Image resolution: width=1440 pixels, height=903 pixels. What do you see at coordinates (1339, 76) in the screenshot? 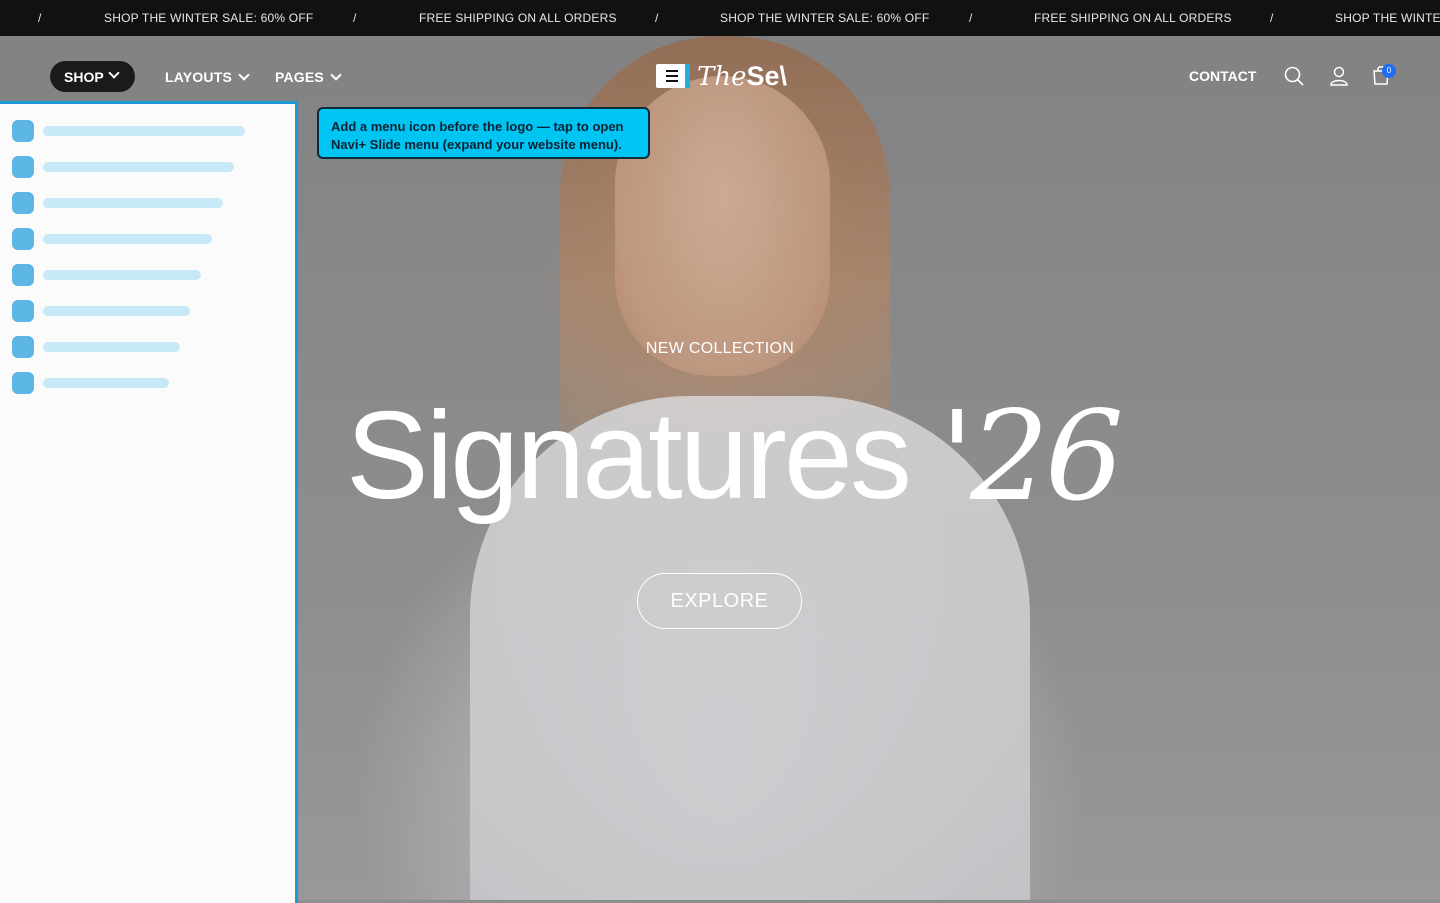
I see `user-icon` at bounding box center [1339, 76].